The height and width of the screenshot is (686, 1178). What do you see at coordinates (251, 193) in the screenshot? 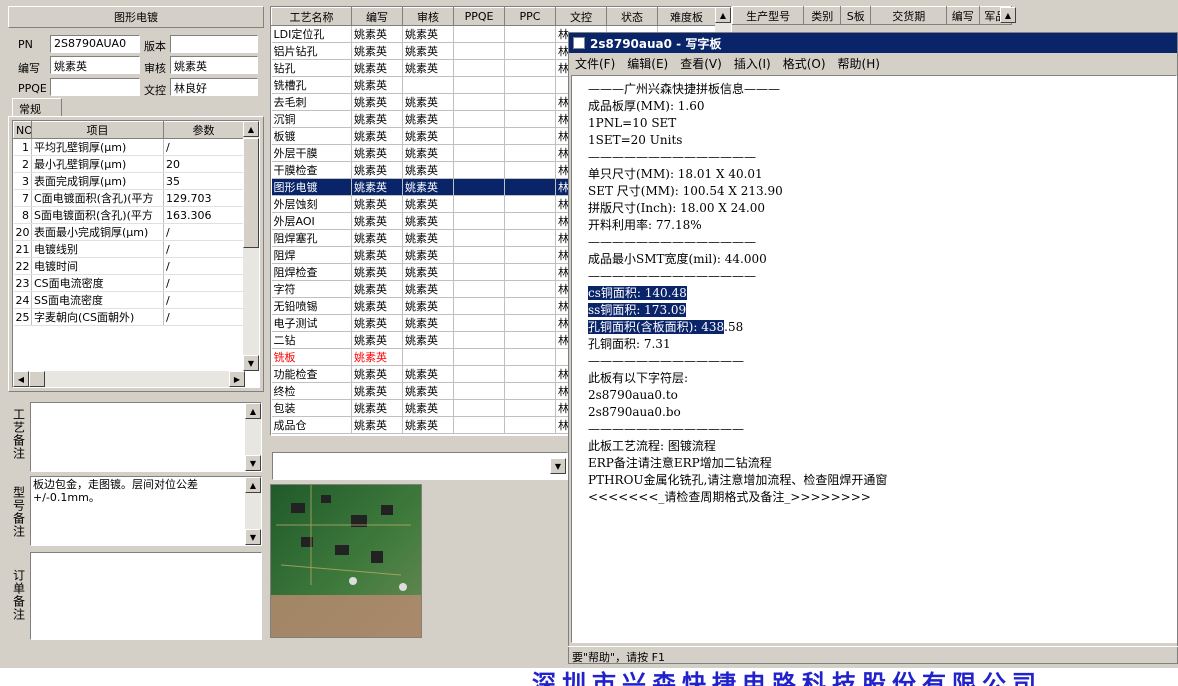
I see `params-vscroll-thumb` at bounding box center [251, 193].